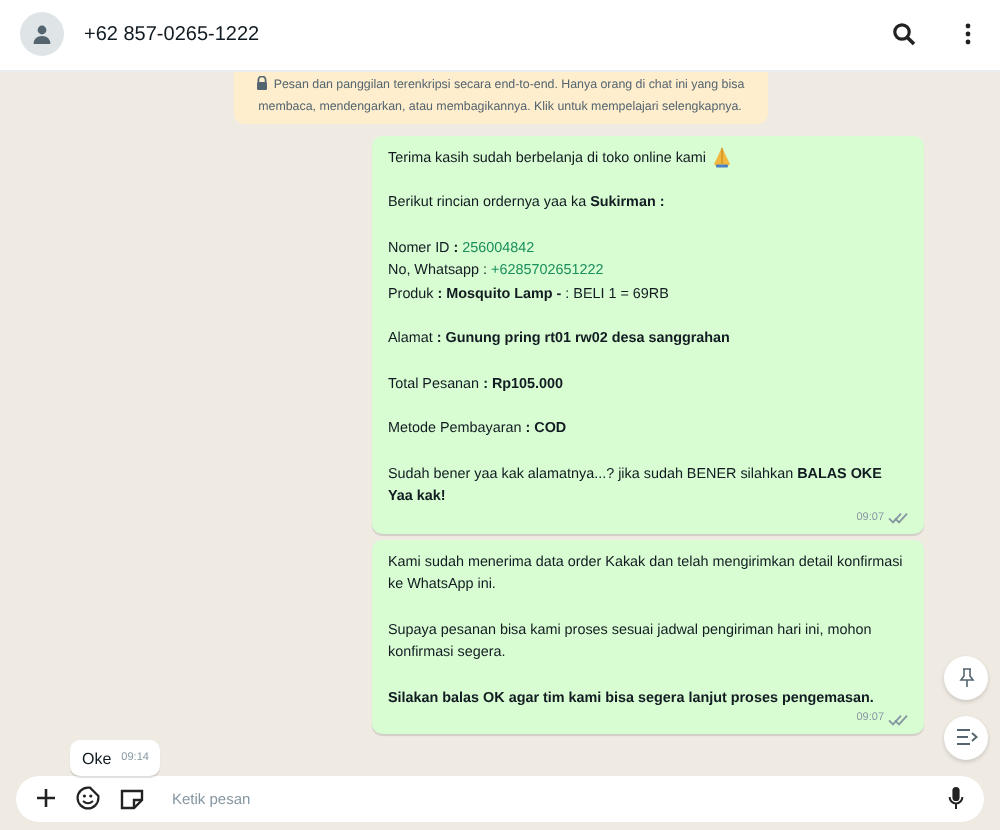  What do you see at coordinates (132, 798) in the screenshot?
I see `sticker-note-icon` at bounding box center [132, 798].